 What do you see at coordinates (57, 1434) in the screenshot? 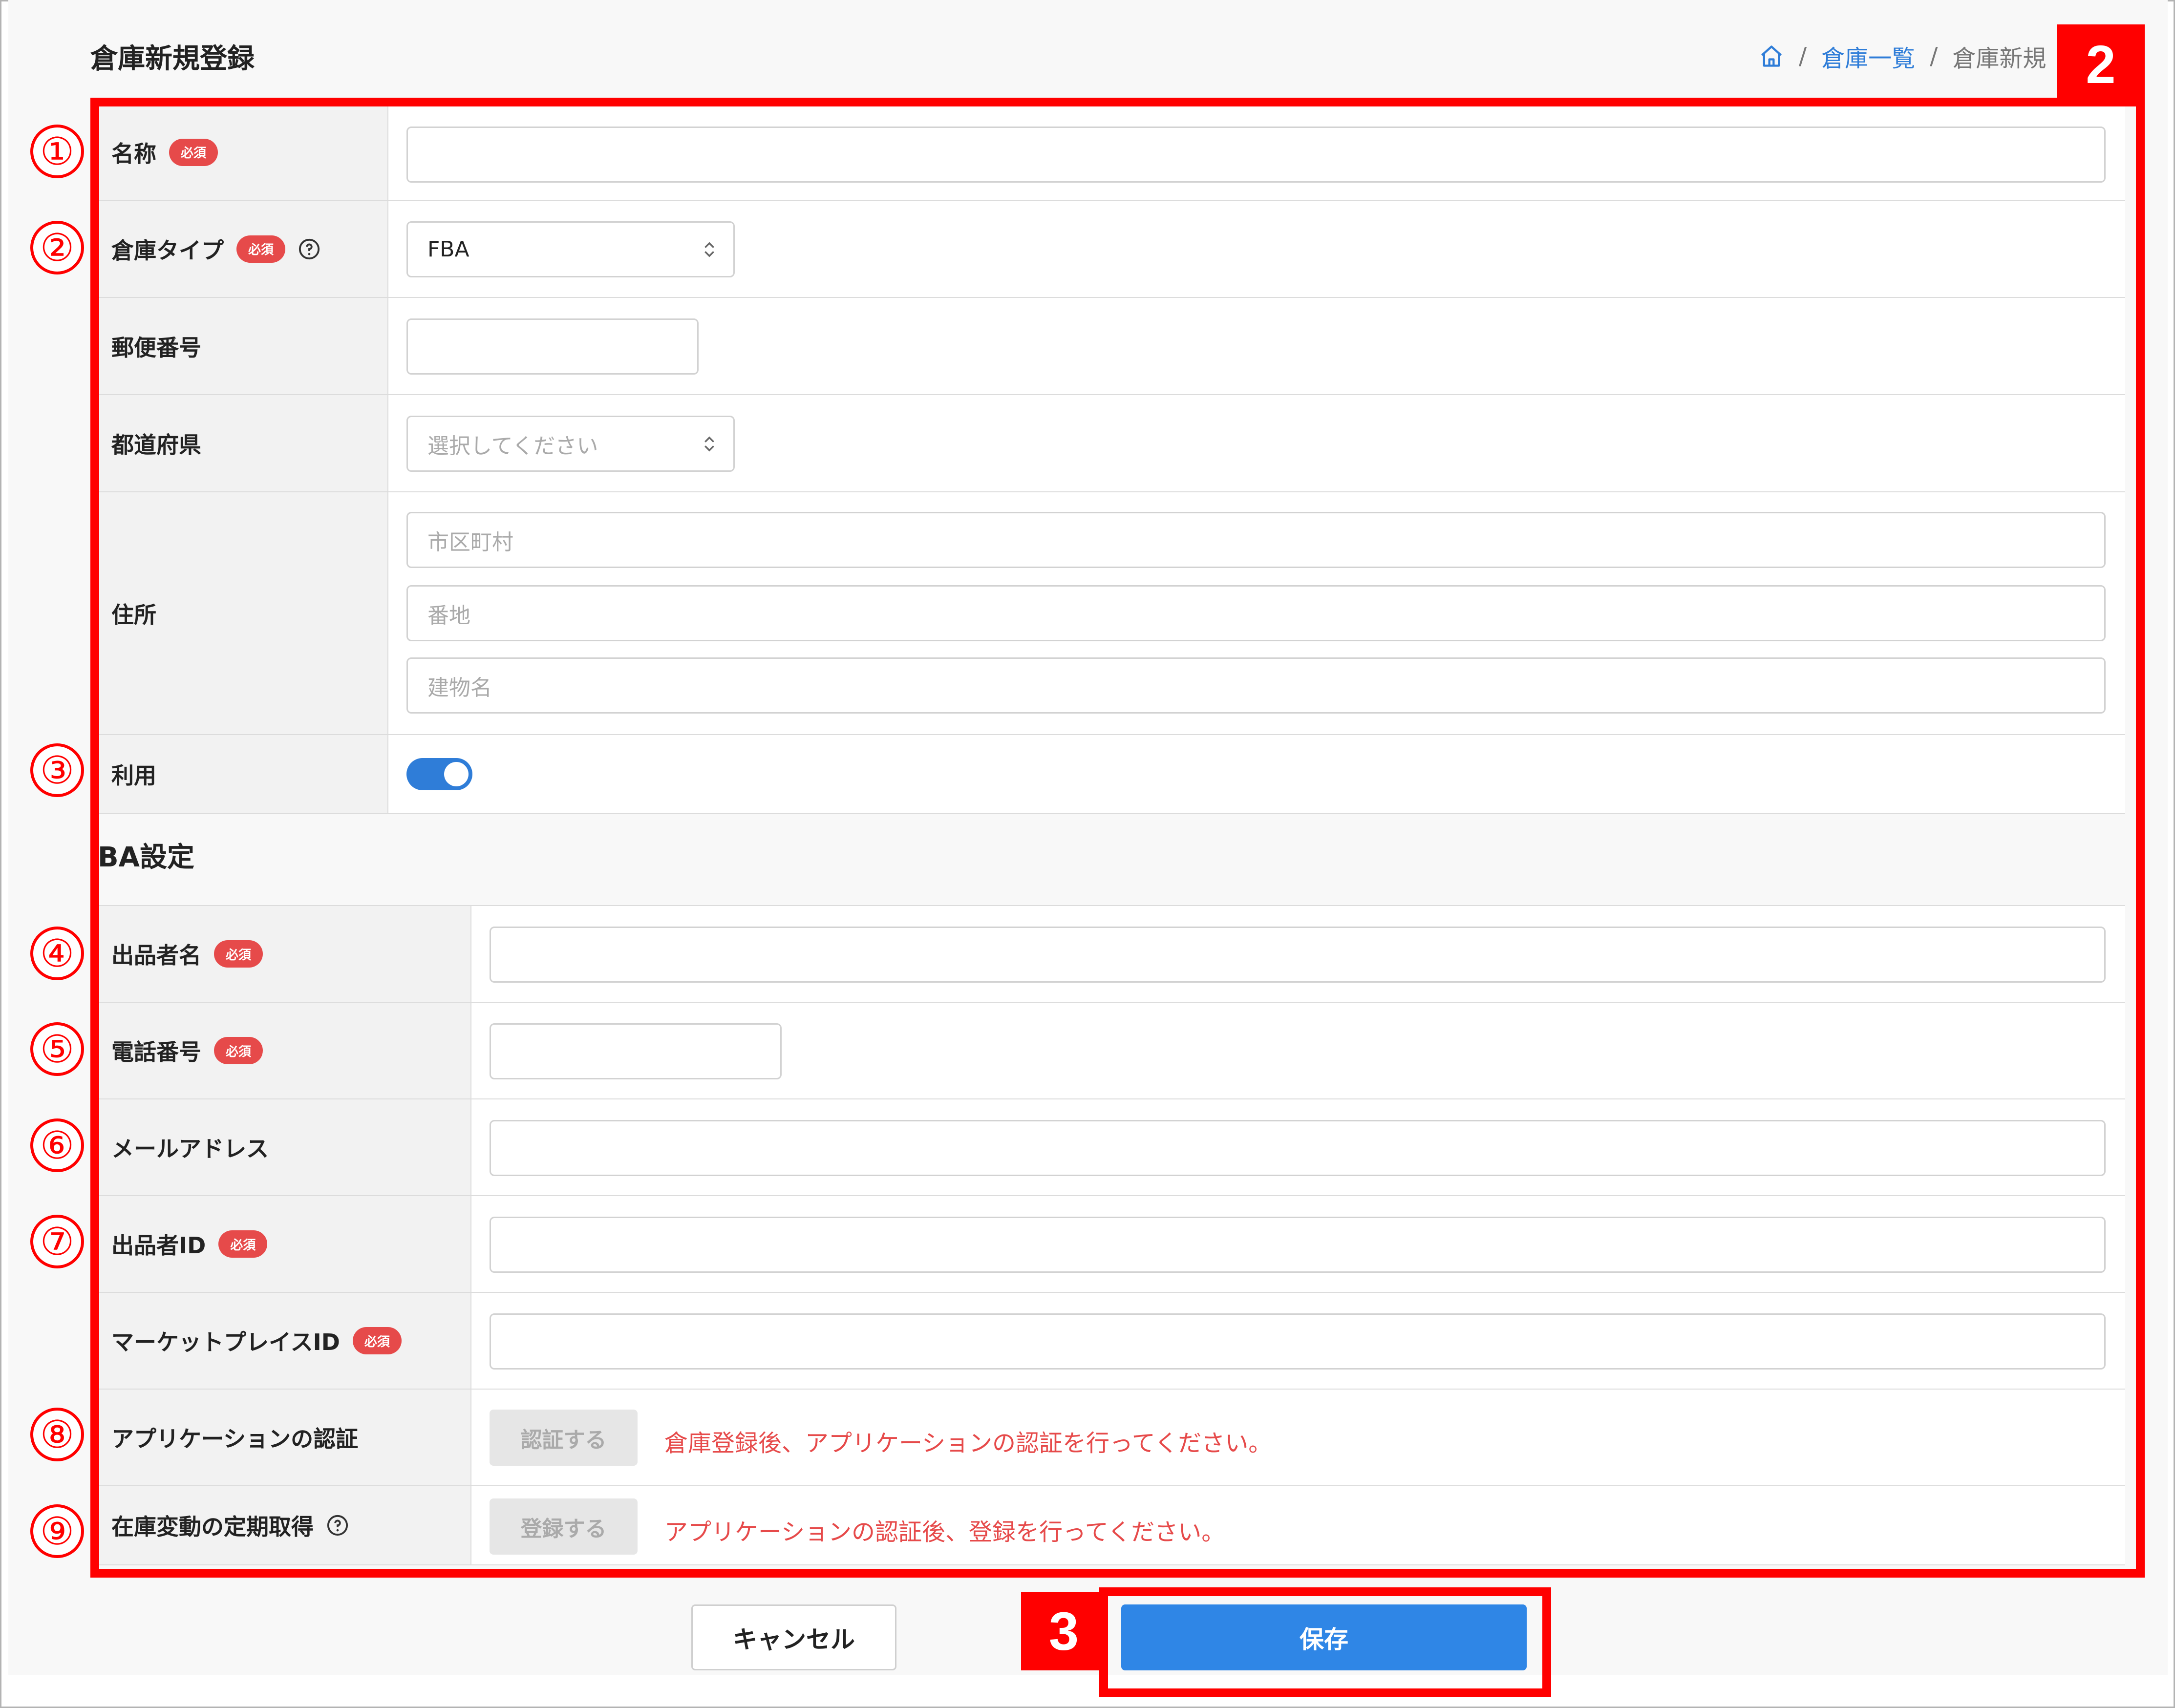
I see `annotation-number-8: ⑧` at bounding box center [57, 1434].